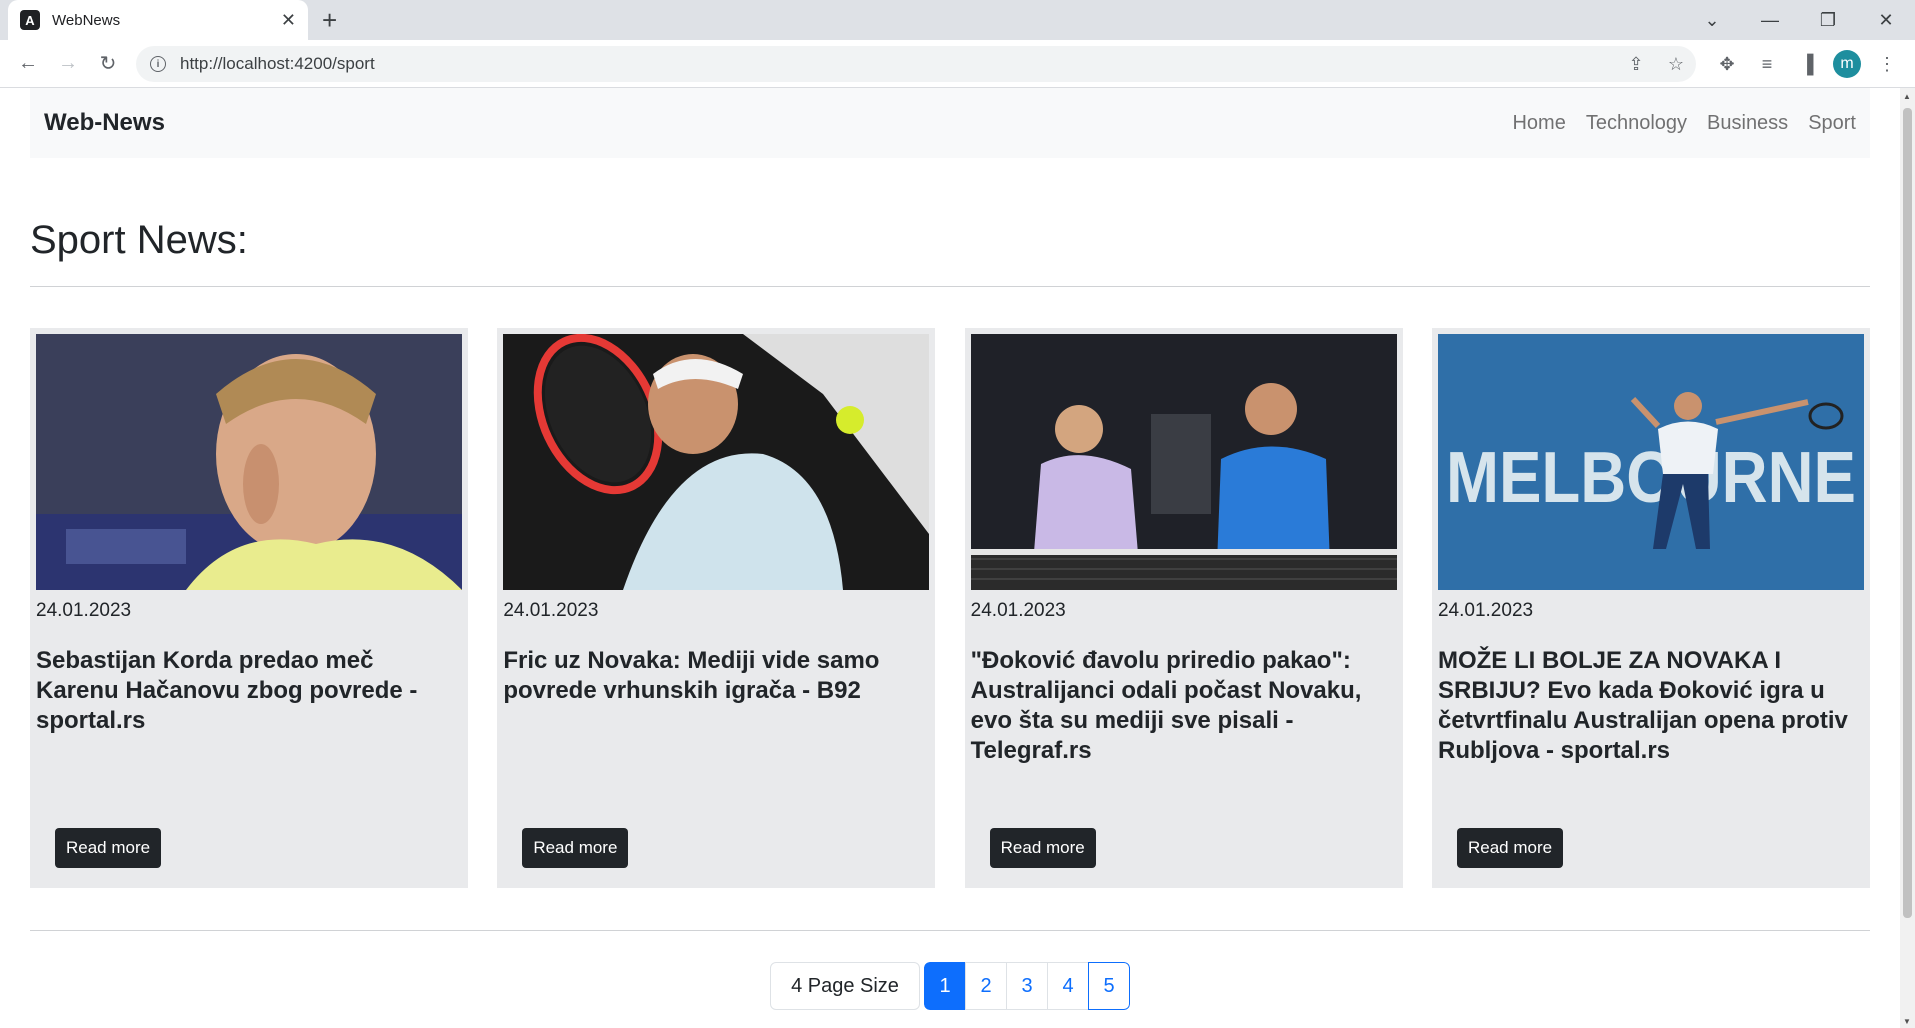  What do you see at coordinates (950, 123) in the screenshot?
I see `site-navbar: Web-News Home Technology Business Sport` at bounding box center [950, 123].